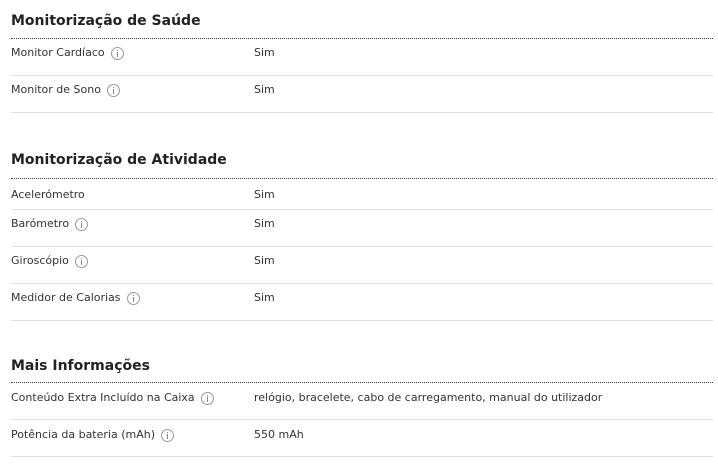 The height and width of the screenshot is (476, 718). I want to click on spec-label: Potência da bateria (mAh), so click(83, 434).